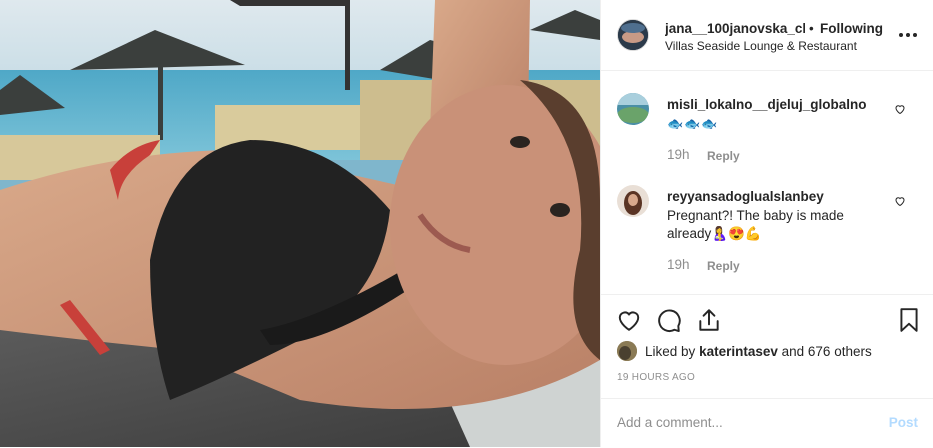  What do you see at coordinates (903, 422) in the screenshot?
I see `post-button: Post` at bounding box center [903, 422].